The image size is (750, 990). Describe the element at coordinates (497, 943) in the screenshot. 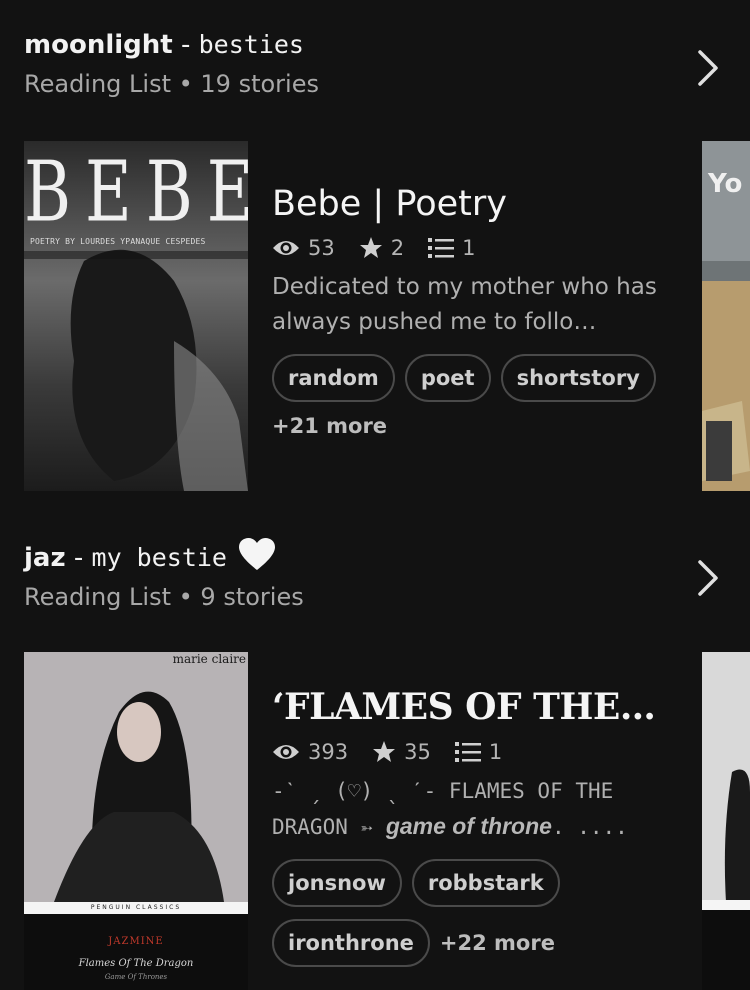

I see `more-tags-link: +22 more` at that location.